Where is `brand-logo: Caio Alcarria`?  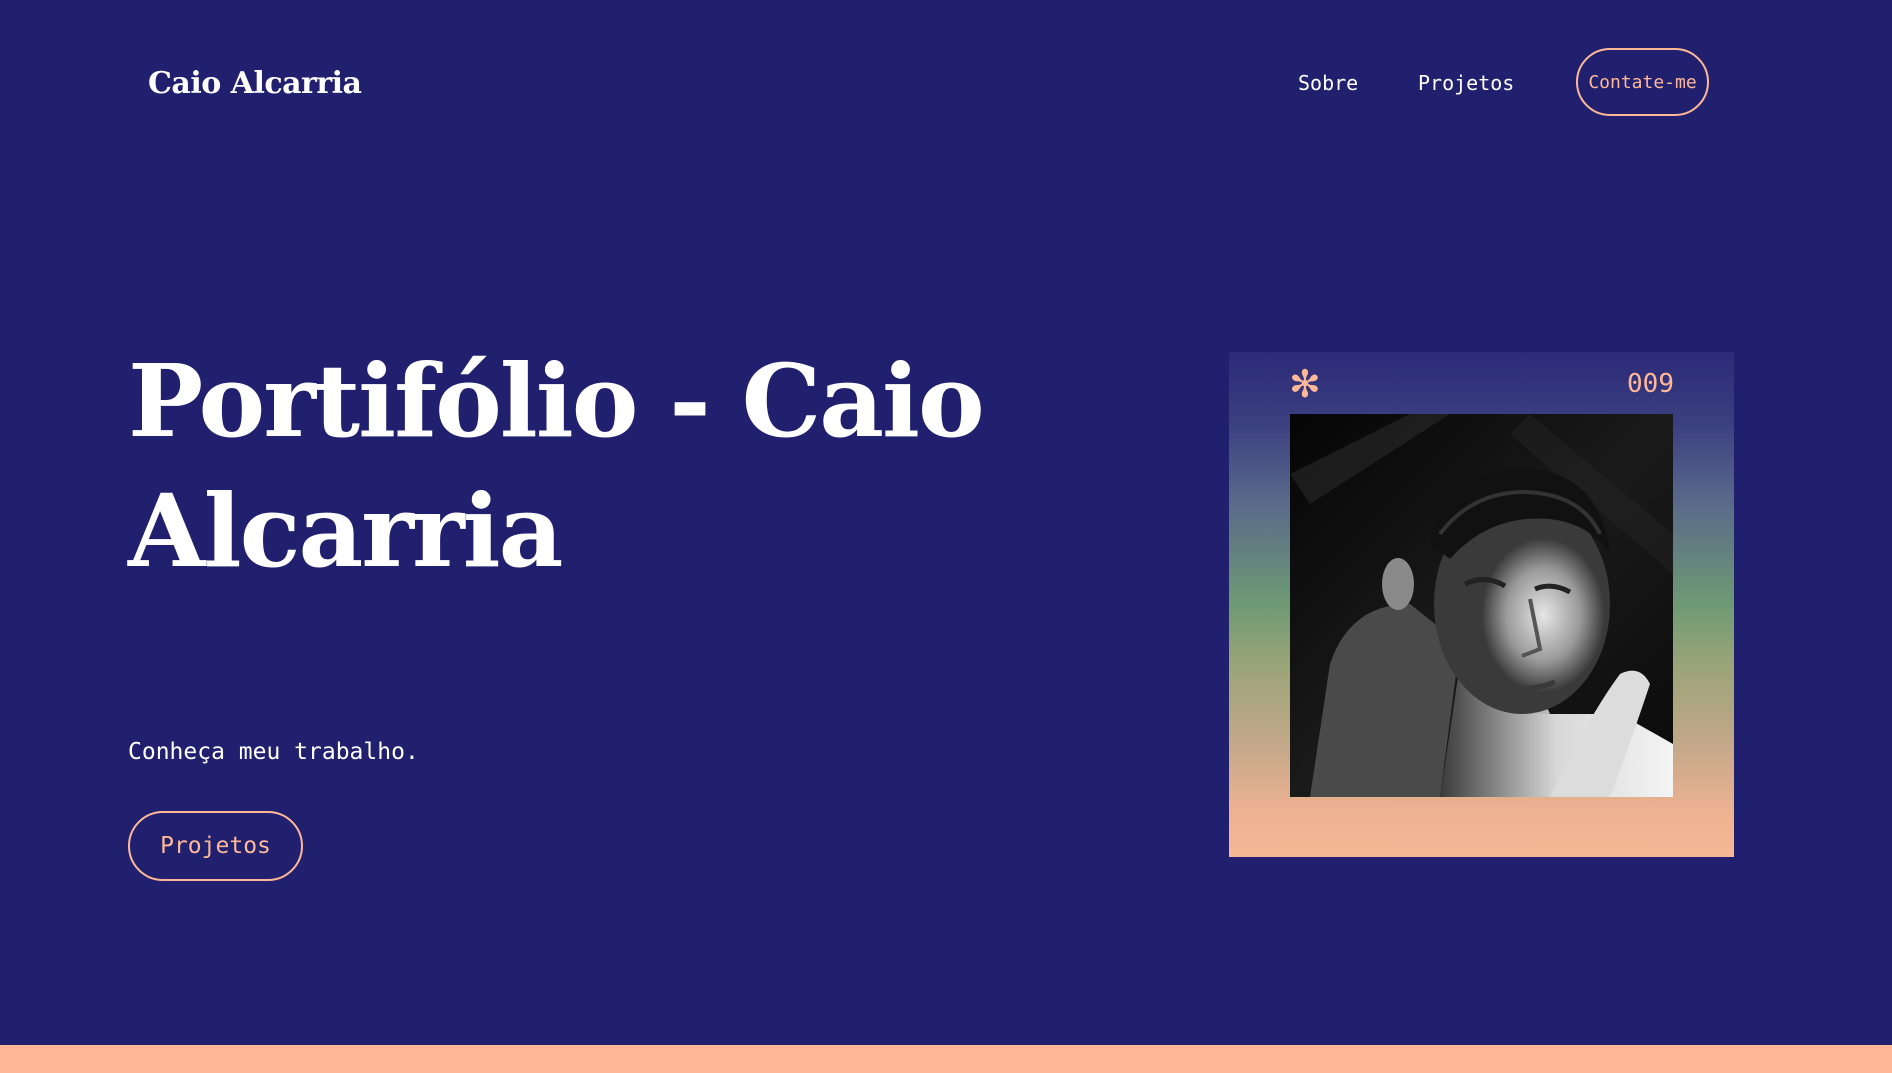
brand-logo: Caio Alcarria is located at coordinates (255, 84).